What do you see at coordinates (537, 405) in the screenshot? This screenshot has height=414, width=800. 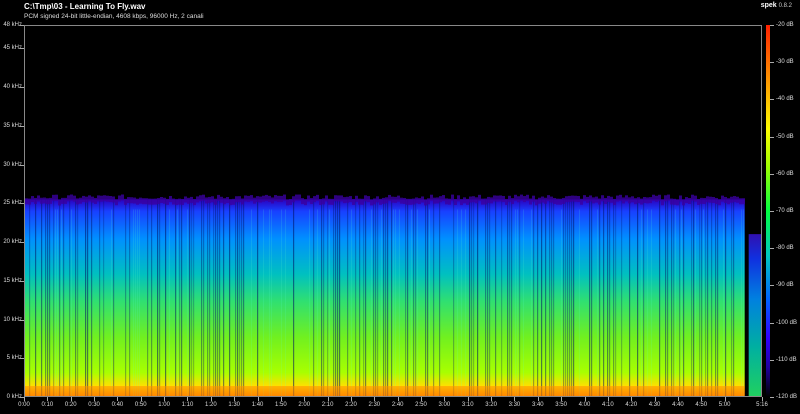 I see `time-tick-label: 3:40` at bounding box center [537, 405].